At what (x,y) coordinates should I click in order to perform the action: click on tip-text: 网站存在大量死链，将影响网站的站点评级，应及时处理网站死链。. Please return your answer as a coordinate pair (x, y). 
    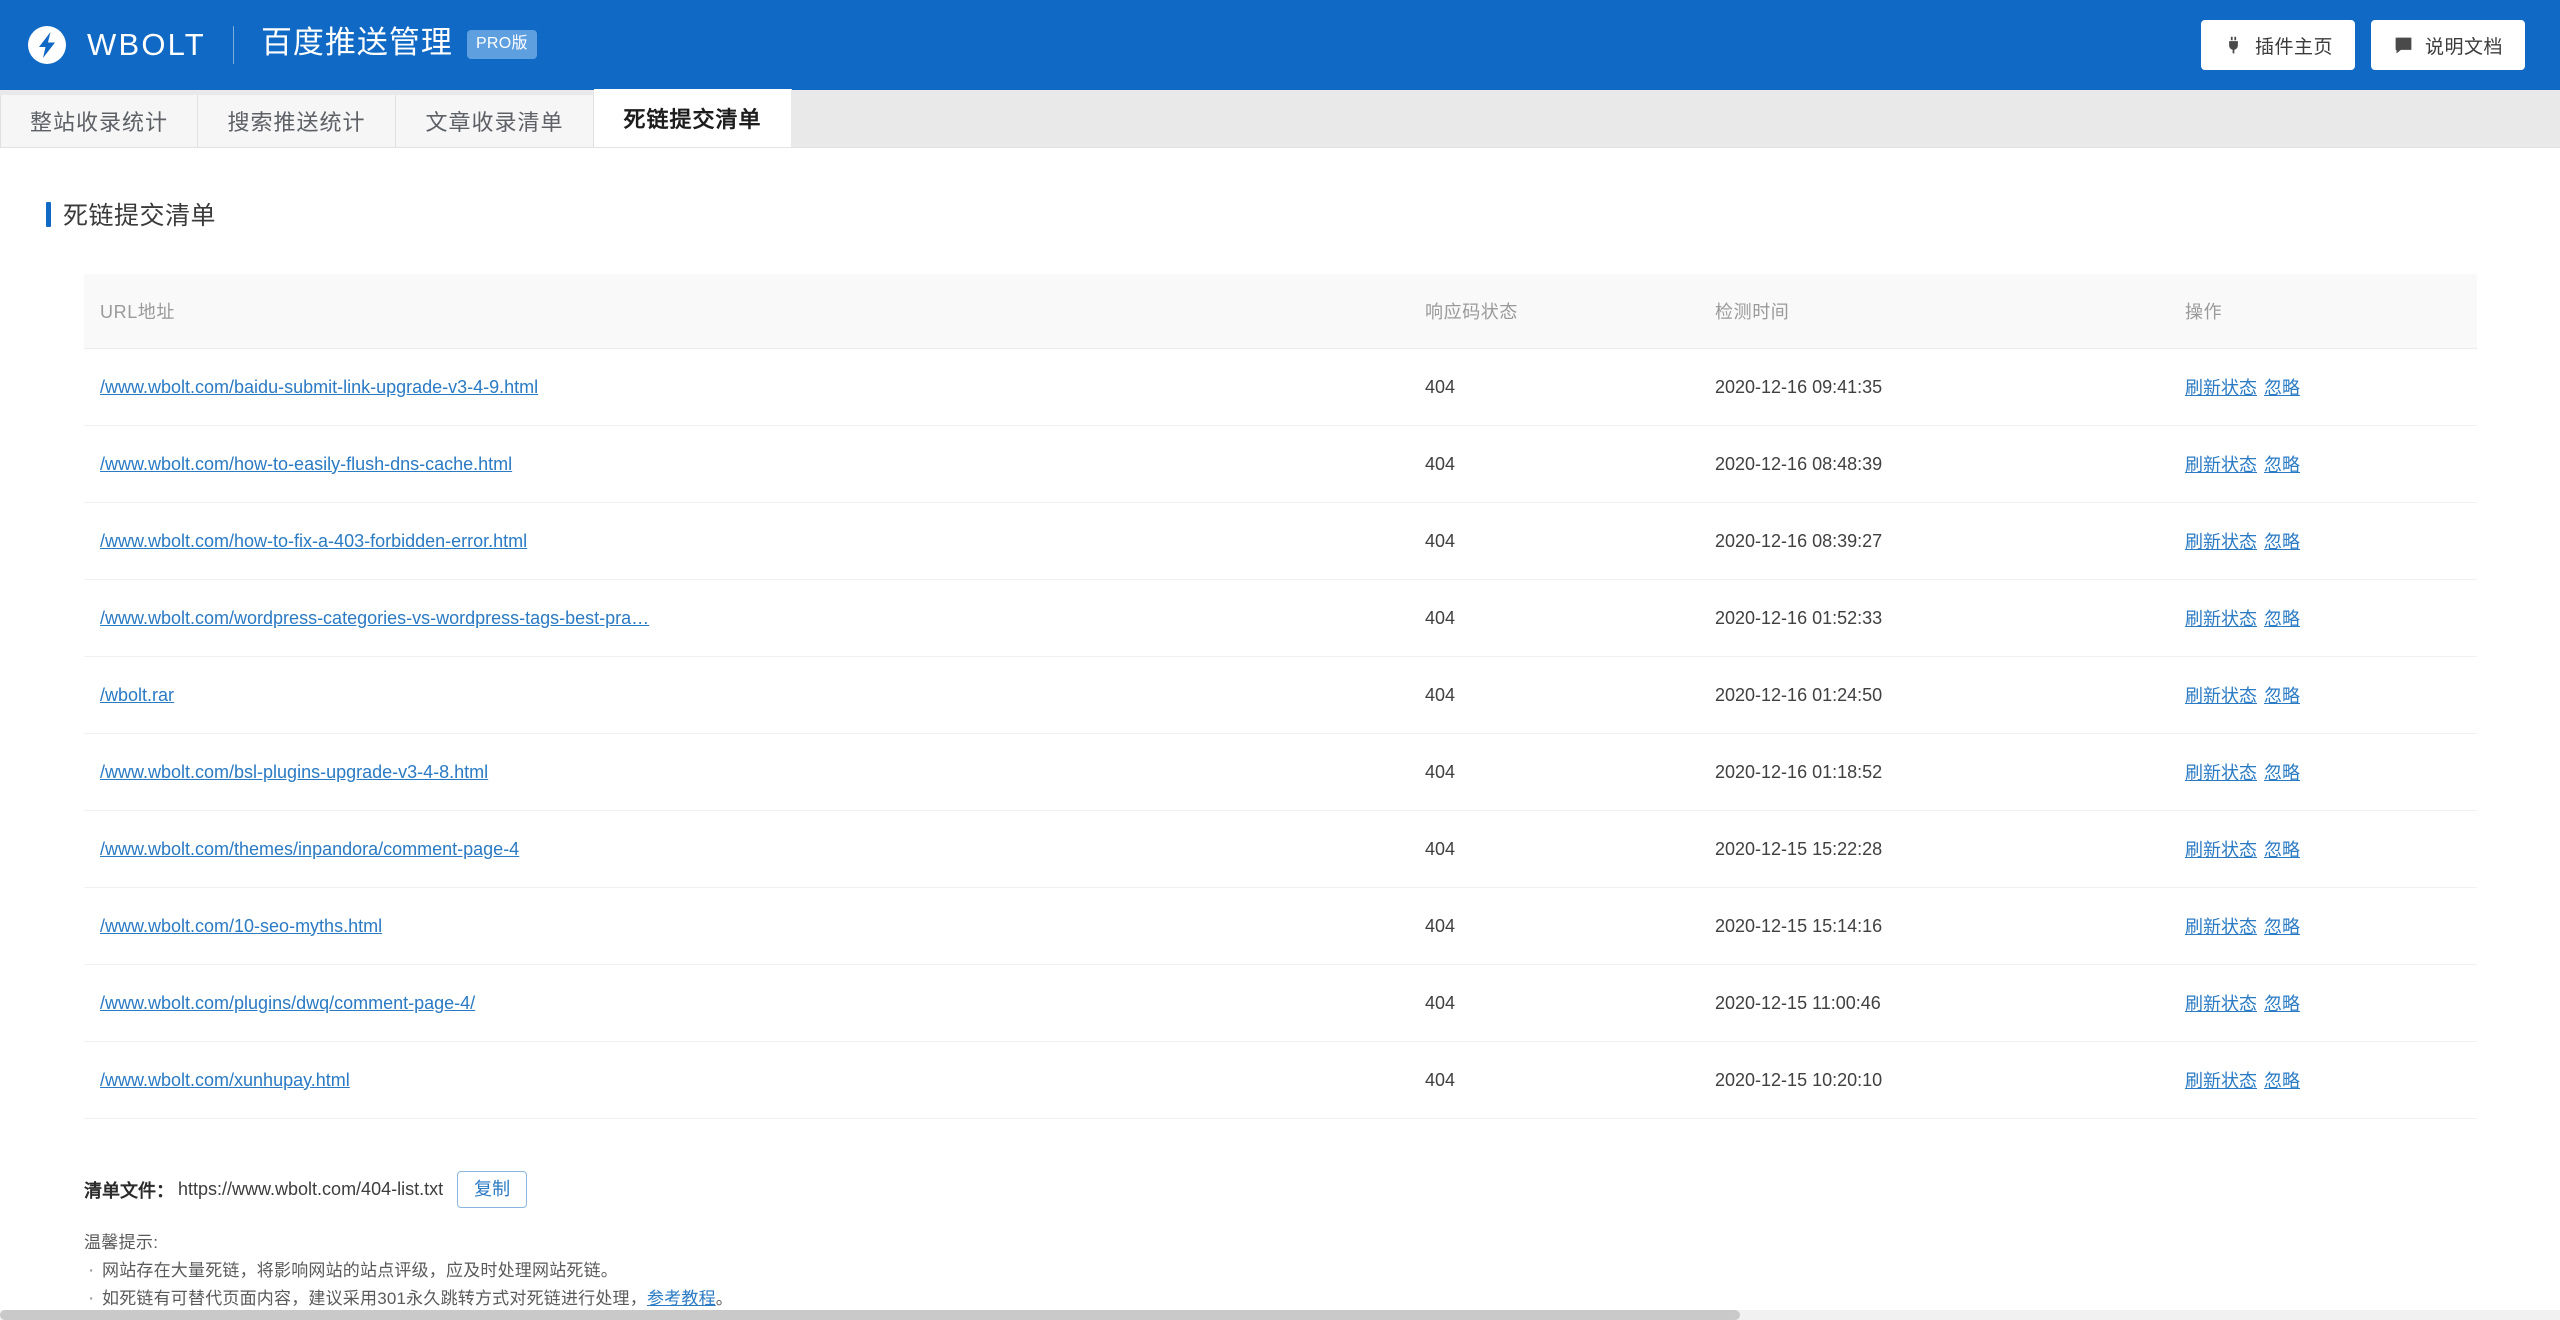
    Looking at the image, I should click on (360, 1270).